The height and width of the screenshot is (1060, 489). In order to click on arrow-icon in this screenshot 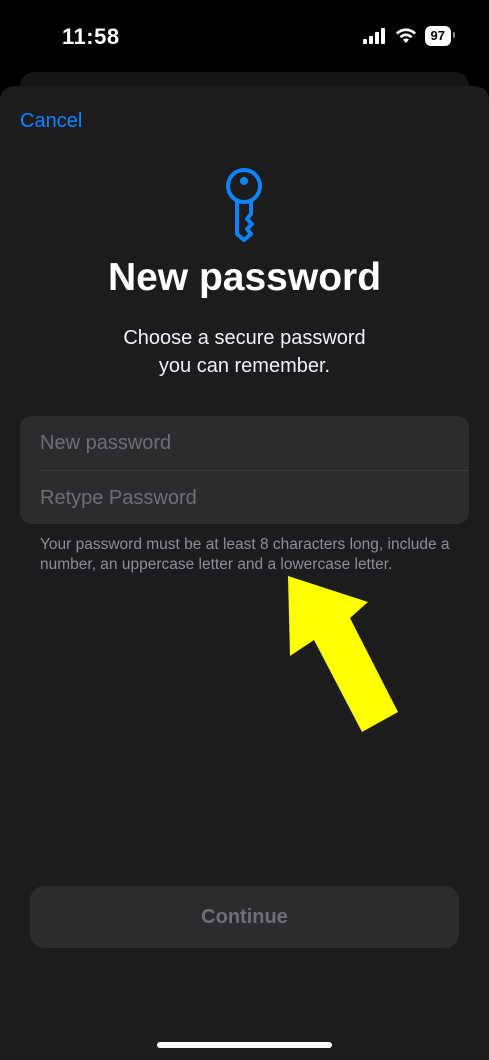, I will do `click(343, 654)`.